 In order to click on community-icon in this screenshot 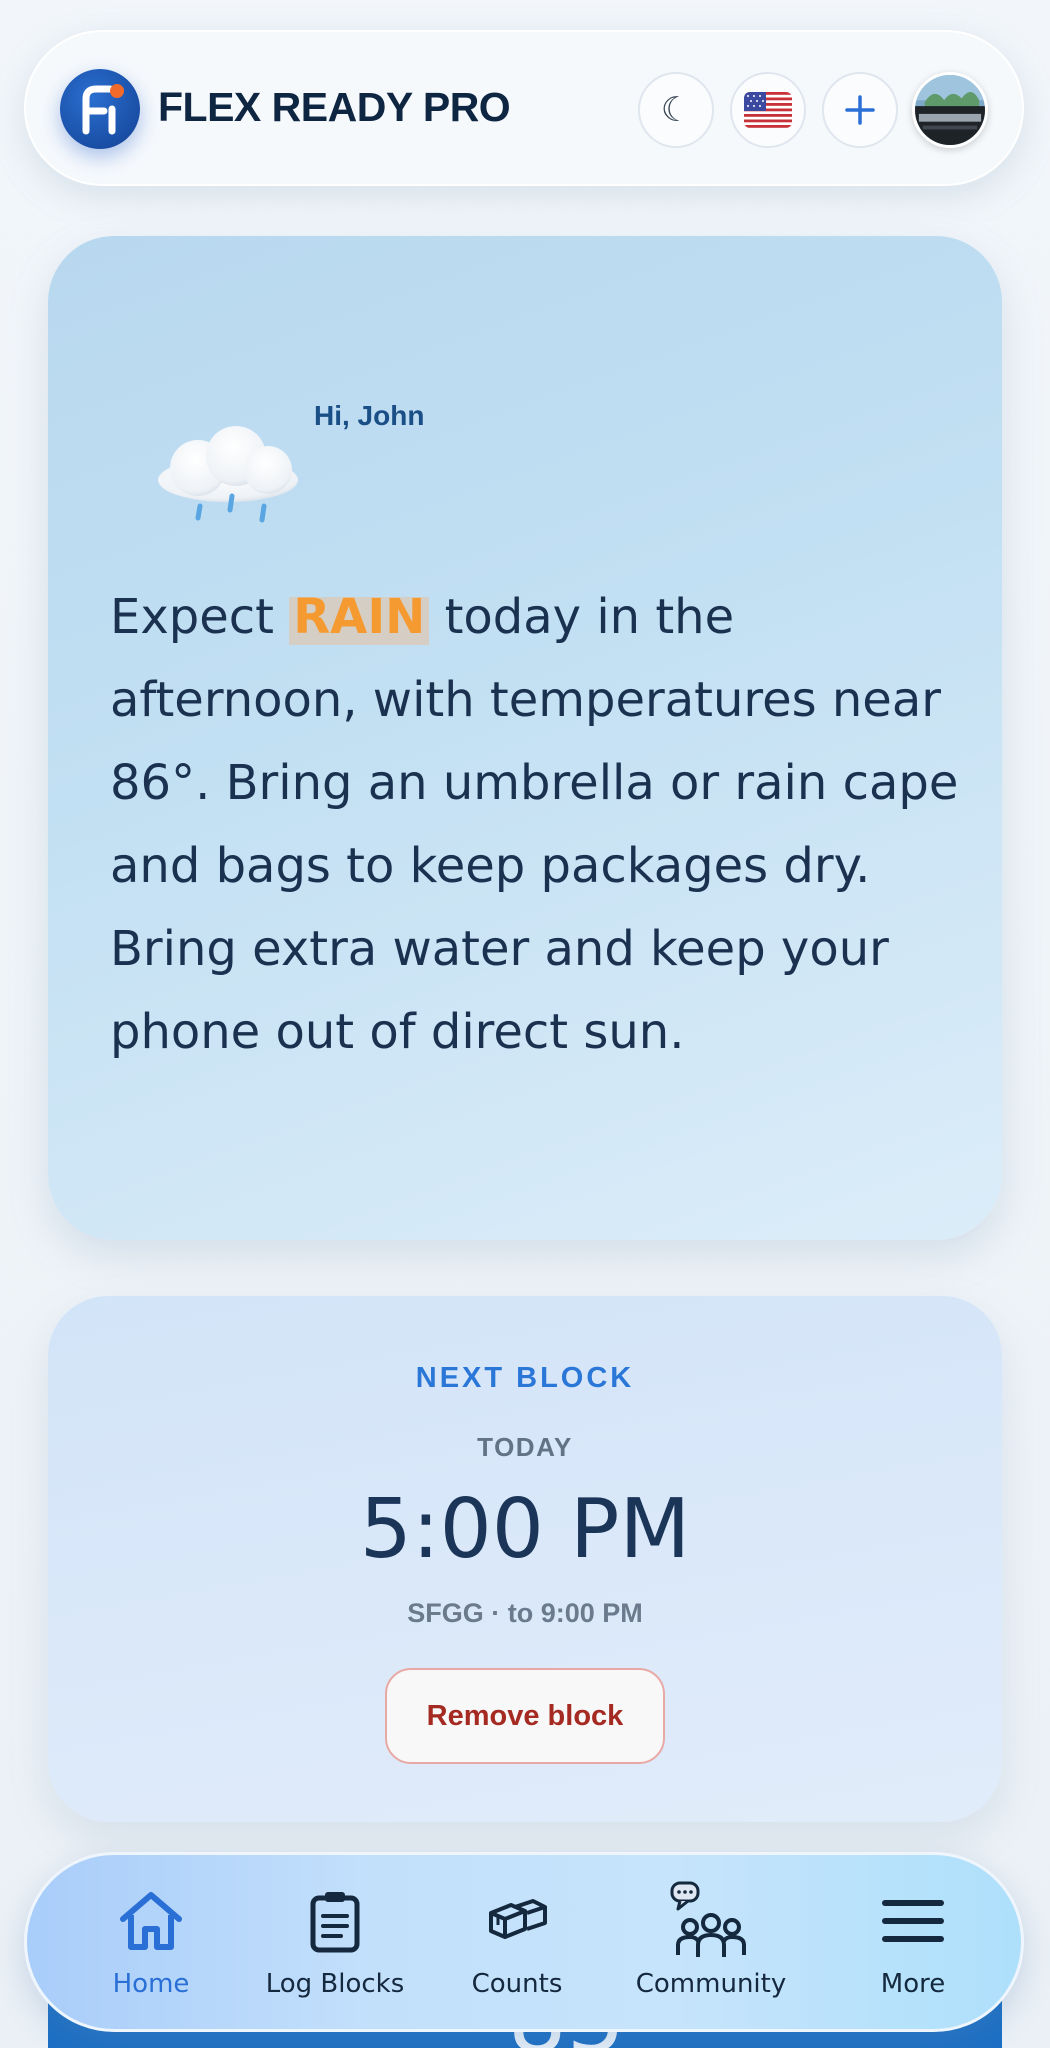, I will do `click(708, 1919)`.